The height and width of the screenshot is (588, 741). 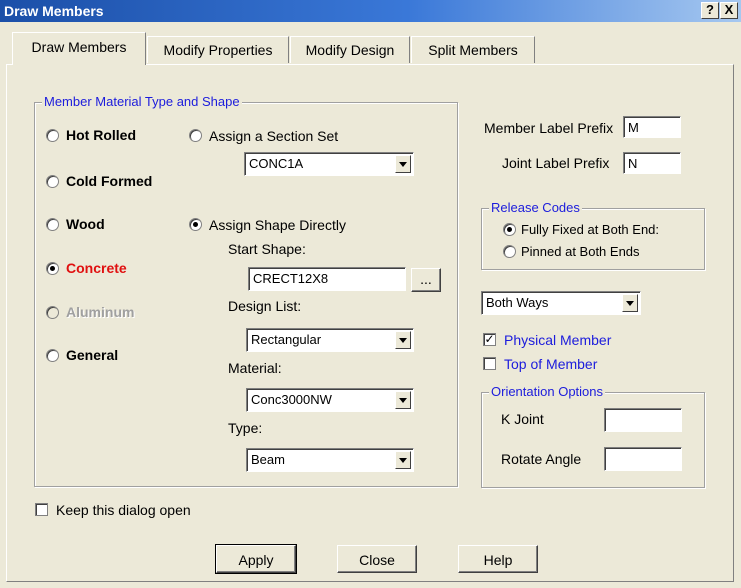 What do you see at coordinates (370, 11) in the screenshot?
I see `title-bar: Draw Members ? X` at bounding box center [370, 11].